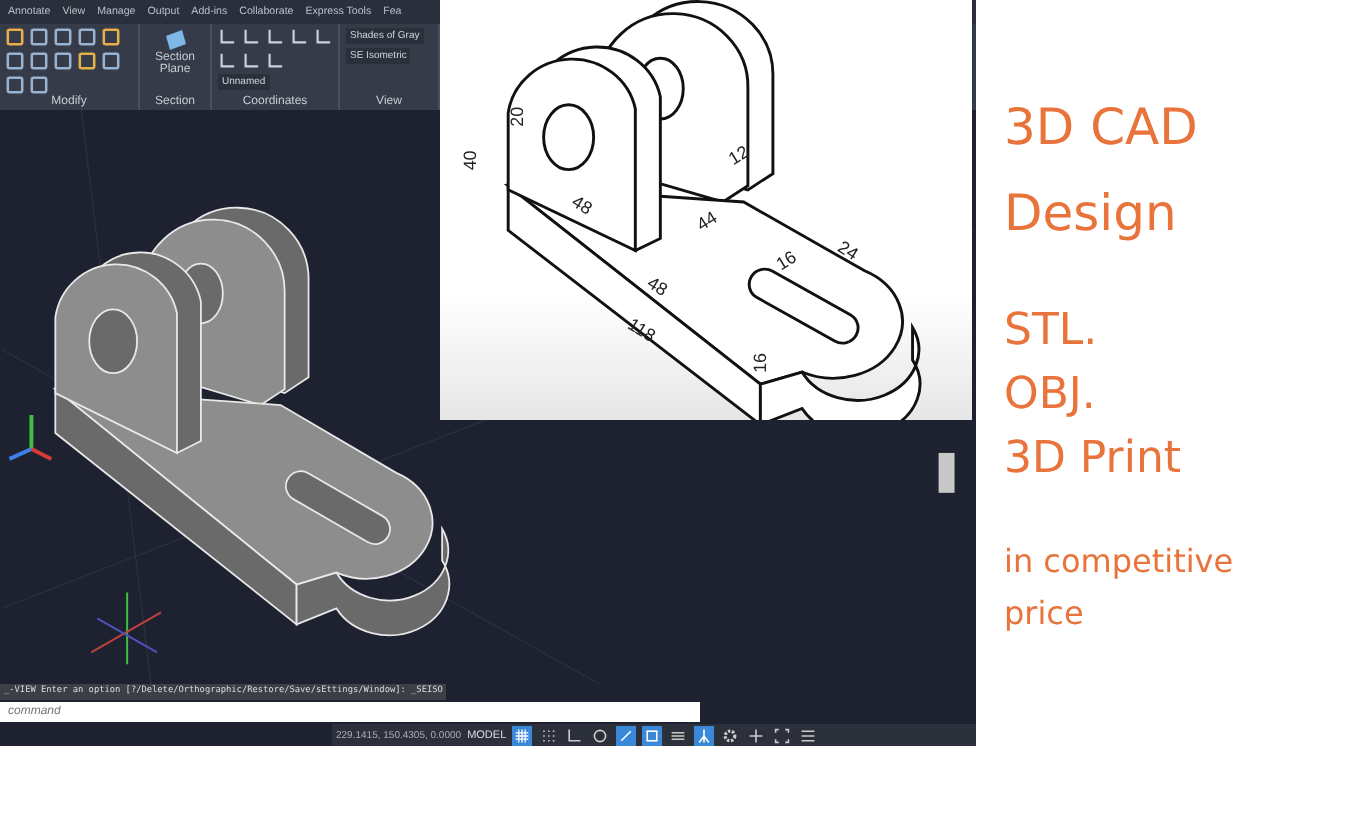 Image resolution: width=1360 pixels, height=816 pixels. I want to click on osnap-toggle-icon, so click(652, 735).